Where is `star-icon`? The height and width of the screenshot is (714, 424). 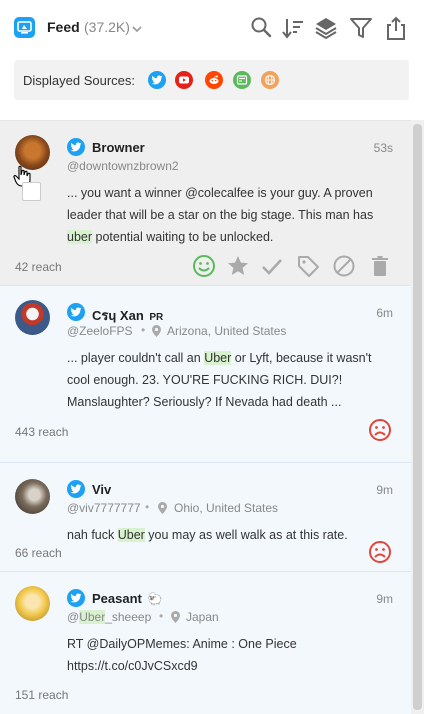
star-icon is located at coordinates (238, 268).